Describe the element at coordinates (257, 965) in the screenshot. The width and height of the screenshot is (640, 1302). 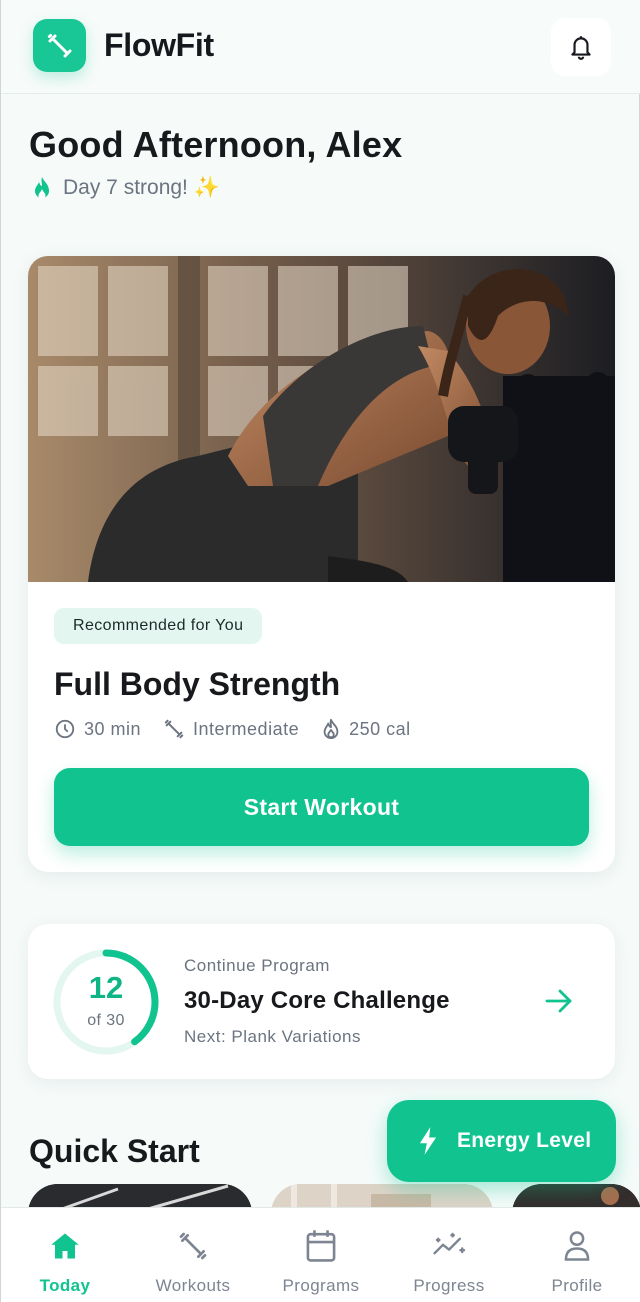
I see `program-label: Continue Program` at that location.